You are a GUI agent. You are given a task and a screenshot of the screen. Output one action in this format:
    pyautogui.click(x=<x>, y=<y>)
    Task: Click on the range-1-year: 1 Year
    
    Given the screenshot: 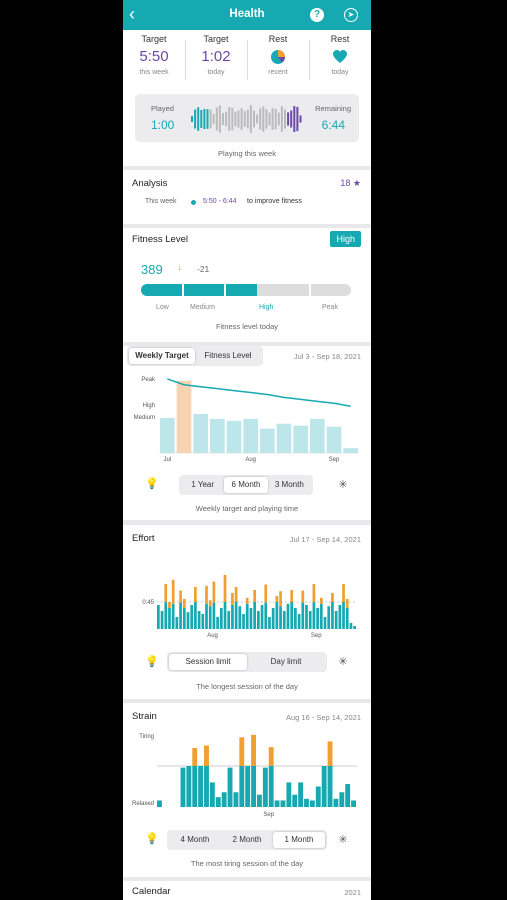 What is the action you would take?
    pyautogui.click(x=202, y=485)
    